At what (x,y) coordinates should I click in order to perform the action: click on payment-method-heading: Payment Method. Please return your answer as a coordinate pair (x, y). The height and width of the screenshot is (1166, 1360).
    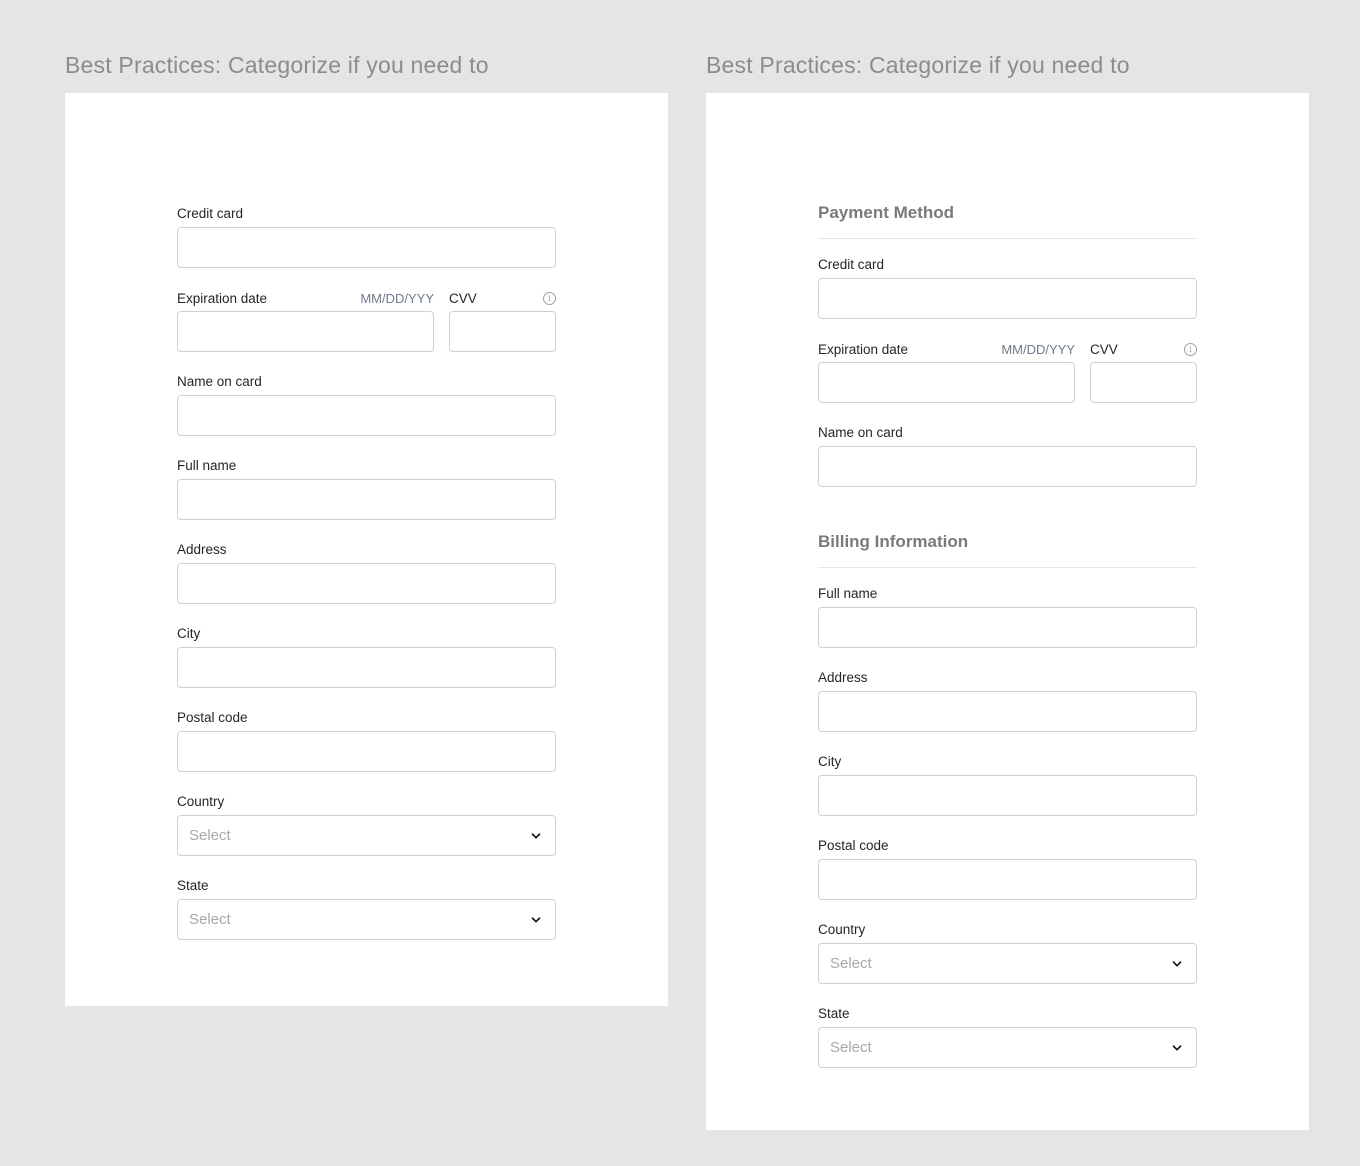
    Looking at the image, I should click on (886, 212).